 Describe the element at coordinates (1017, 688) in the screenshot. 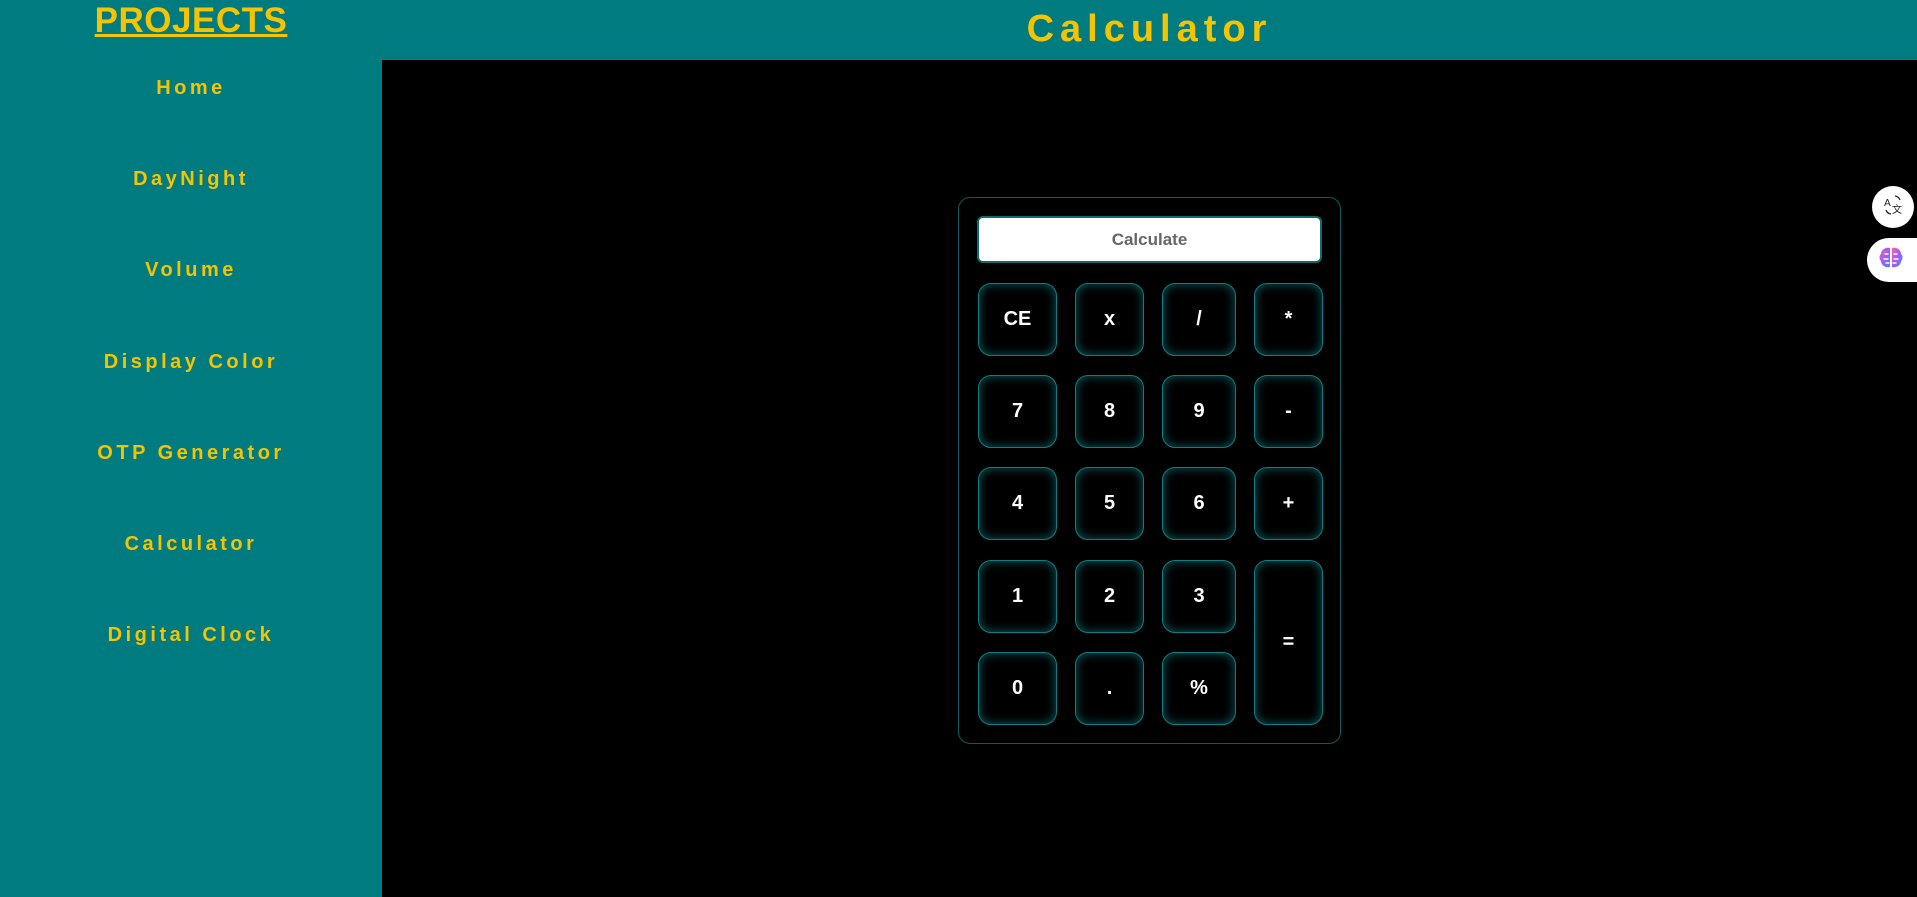

I see `key-0: 0` at that location.